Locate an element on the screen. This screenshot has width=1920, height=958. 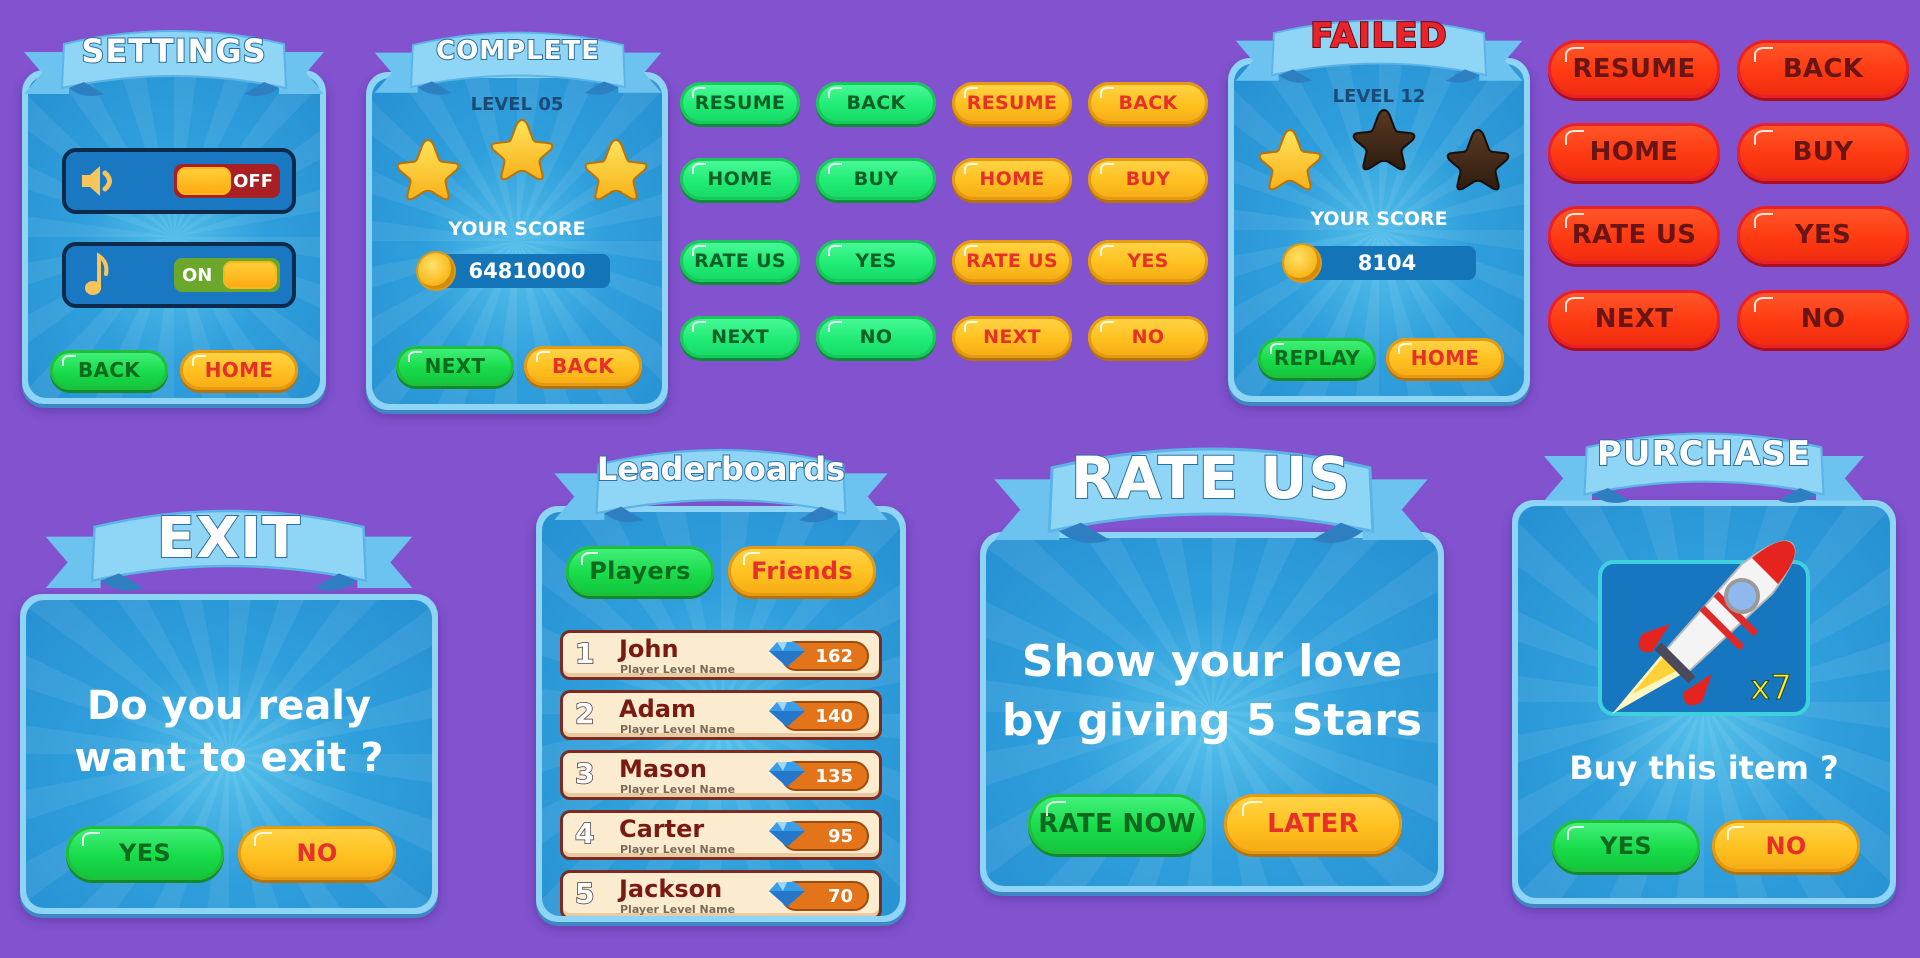
music-setting-row: ON is located at coordinates (179, 275).